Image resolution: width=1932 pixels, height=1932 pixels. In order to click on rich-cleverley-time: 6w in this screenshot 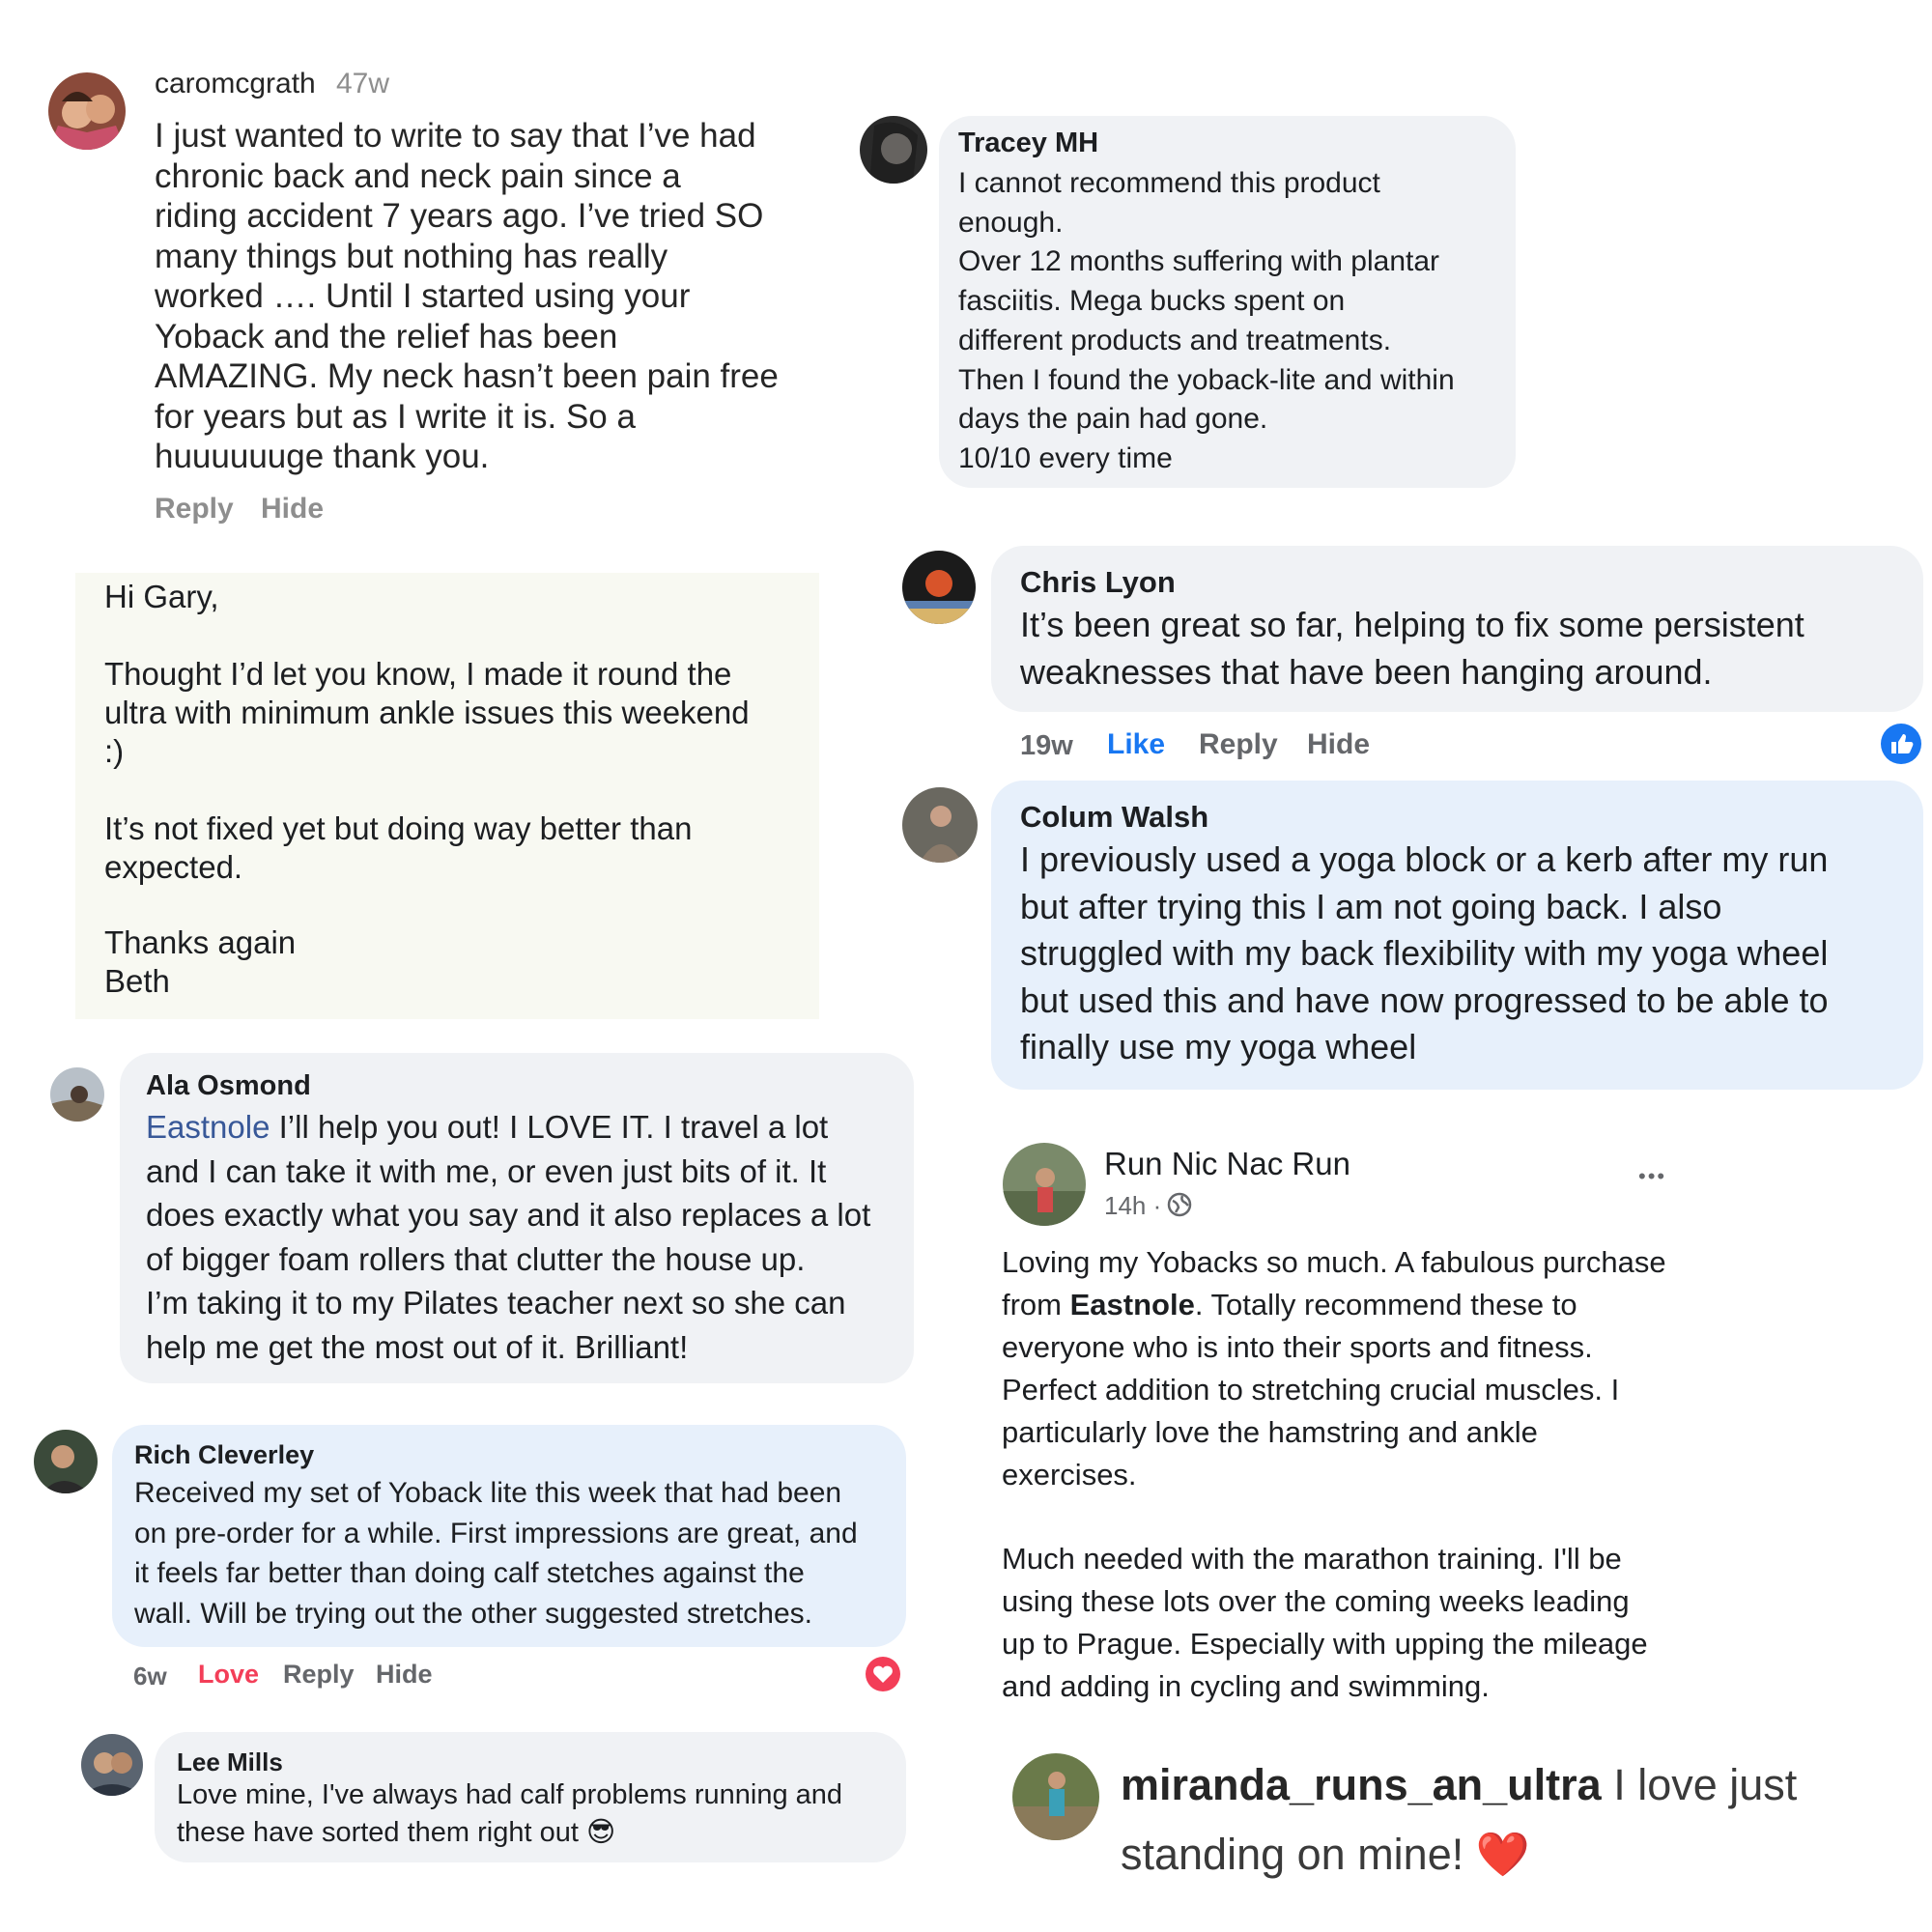, I will do `click(150, 1676)`.